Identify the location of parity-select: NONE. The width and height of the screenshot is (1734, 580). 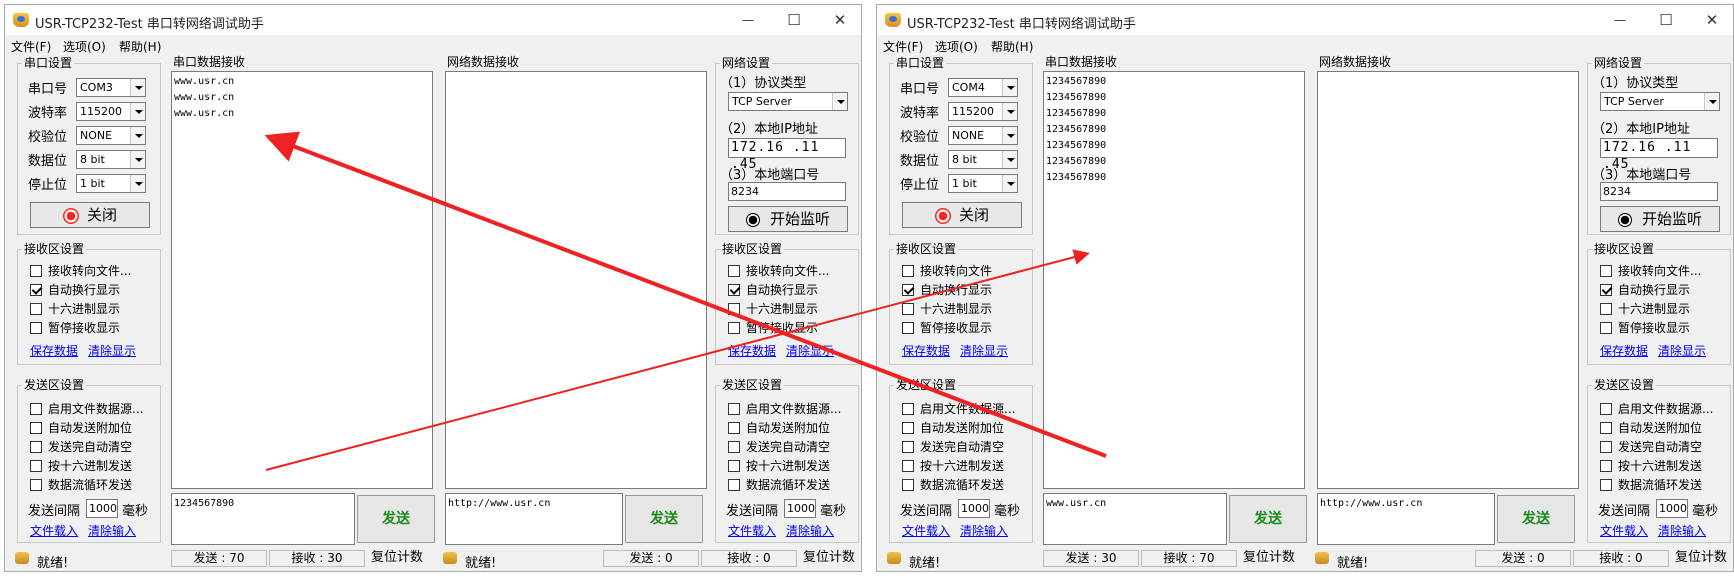
(111, 135).